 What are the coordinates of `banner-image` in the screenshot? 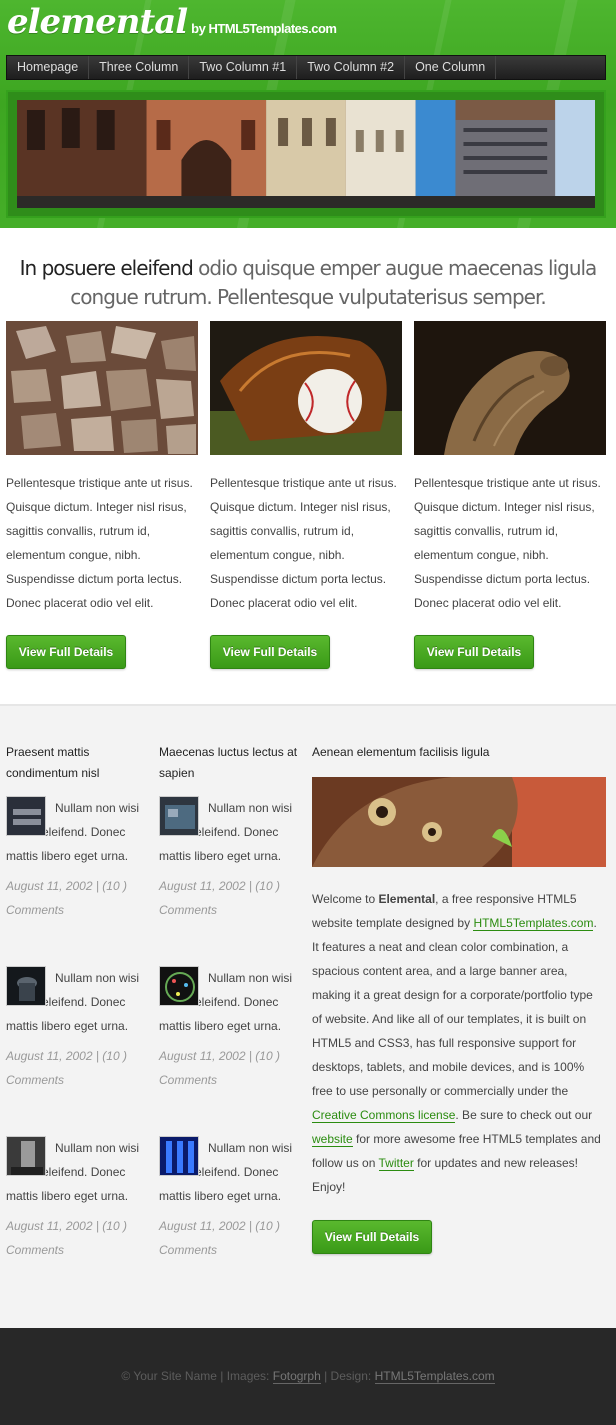 It's located at (306, 154).